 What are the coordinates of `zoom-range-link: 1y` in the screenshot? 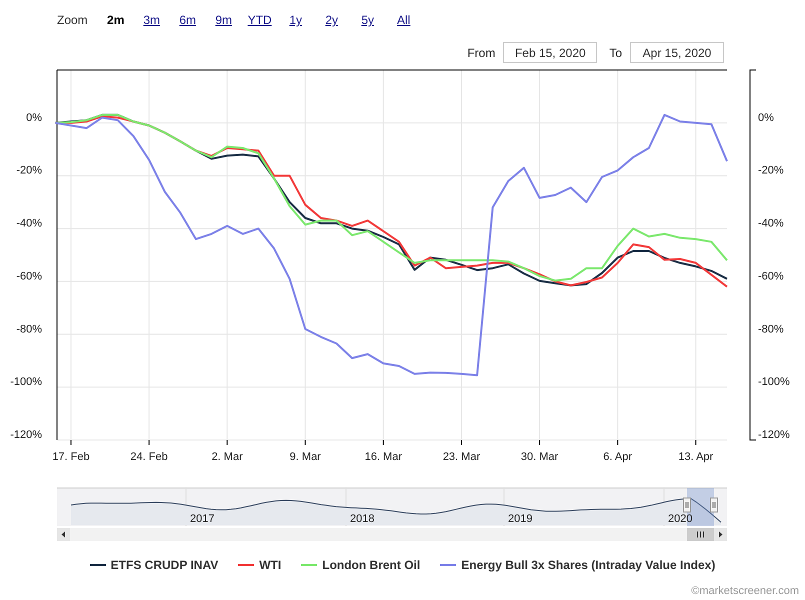 It's located at (295, 20).